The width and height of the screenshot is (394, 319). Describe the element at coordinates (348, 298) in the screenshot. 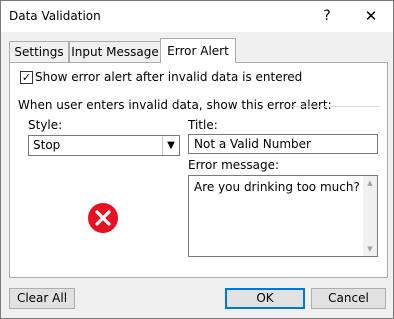

I see `cancel-button: Cancel` at that location.